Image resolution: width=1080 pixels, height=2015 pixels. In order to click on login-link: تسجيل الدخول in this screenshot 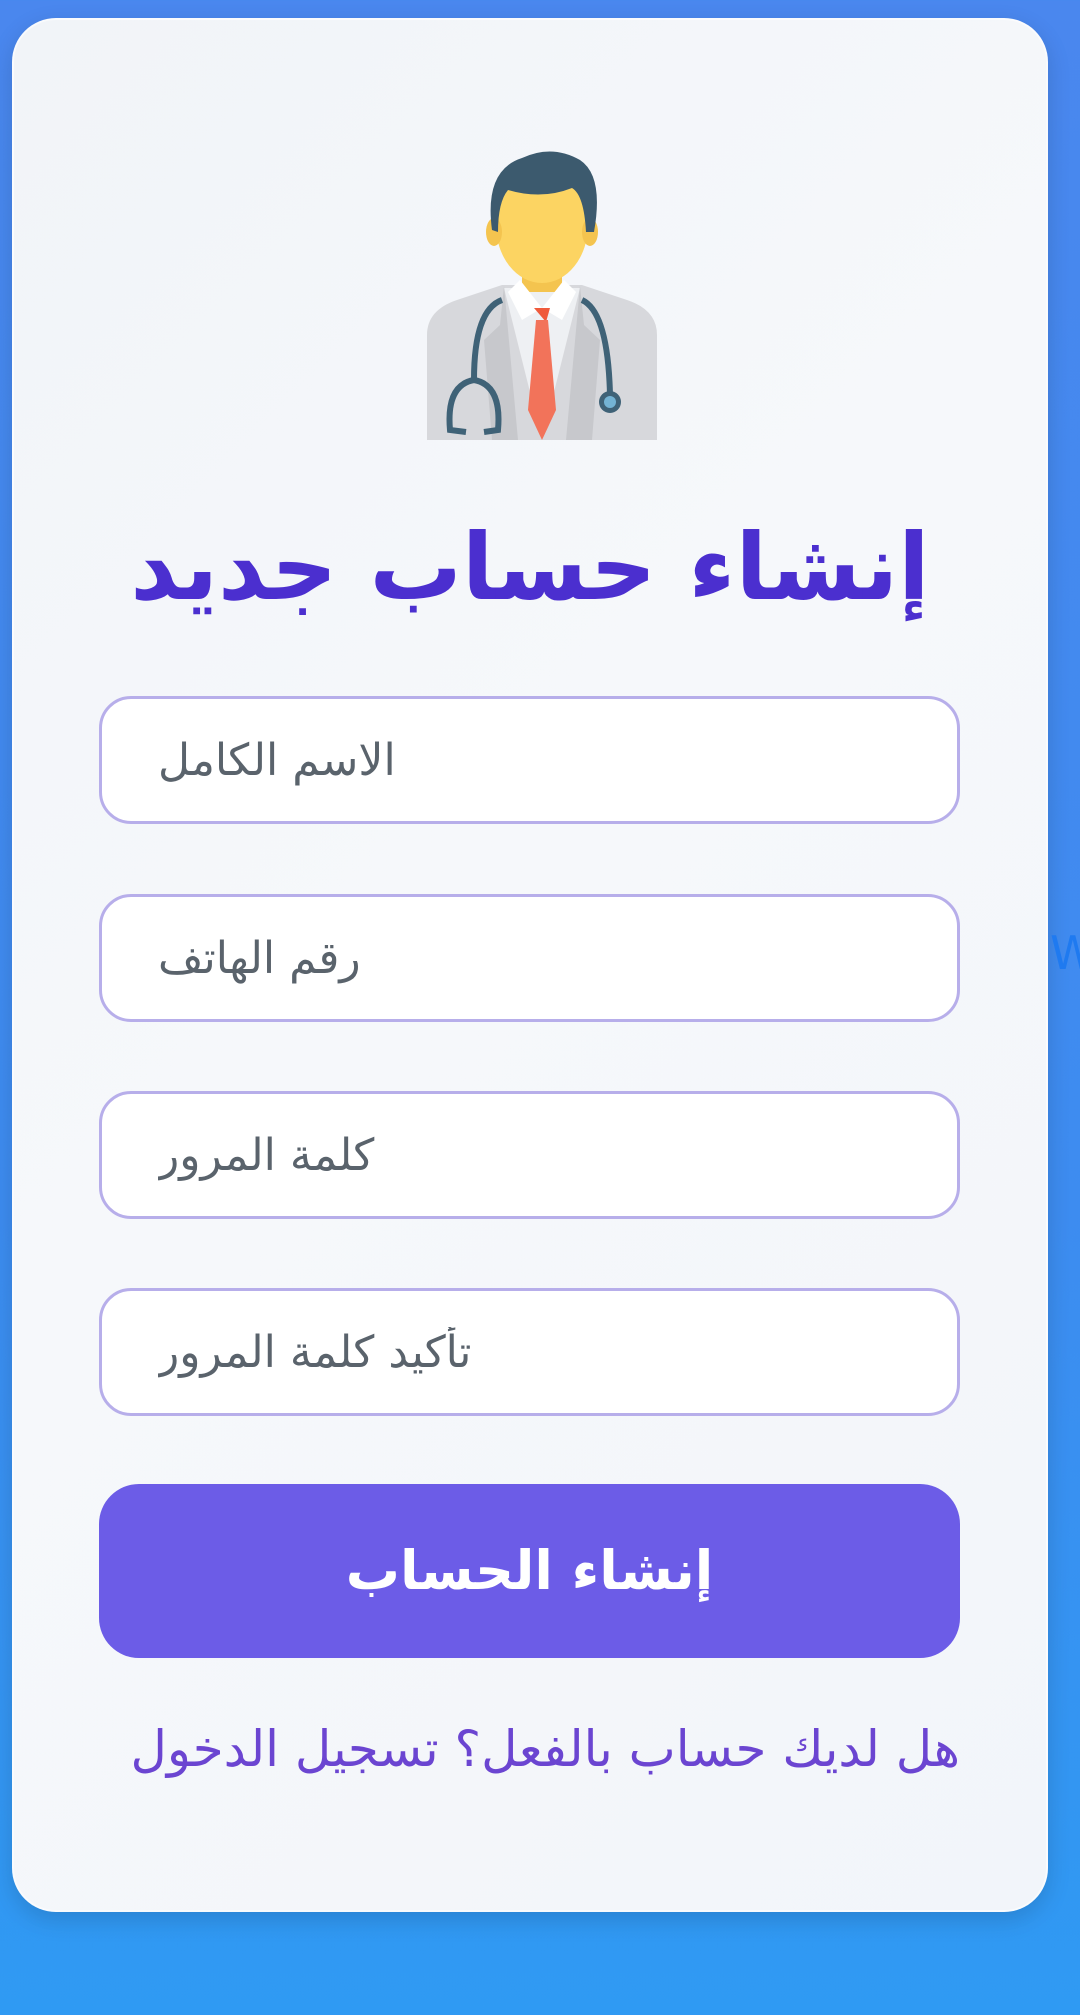, I will do `click(285, 1749)`.